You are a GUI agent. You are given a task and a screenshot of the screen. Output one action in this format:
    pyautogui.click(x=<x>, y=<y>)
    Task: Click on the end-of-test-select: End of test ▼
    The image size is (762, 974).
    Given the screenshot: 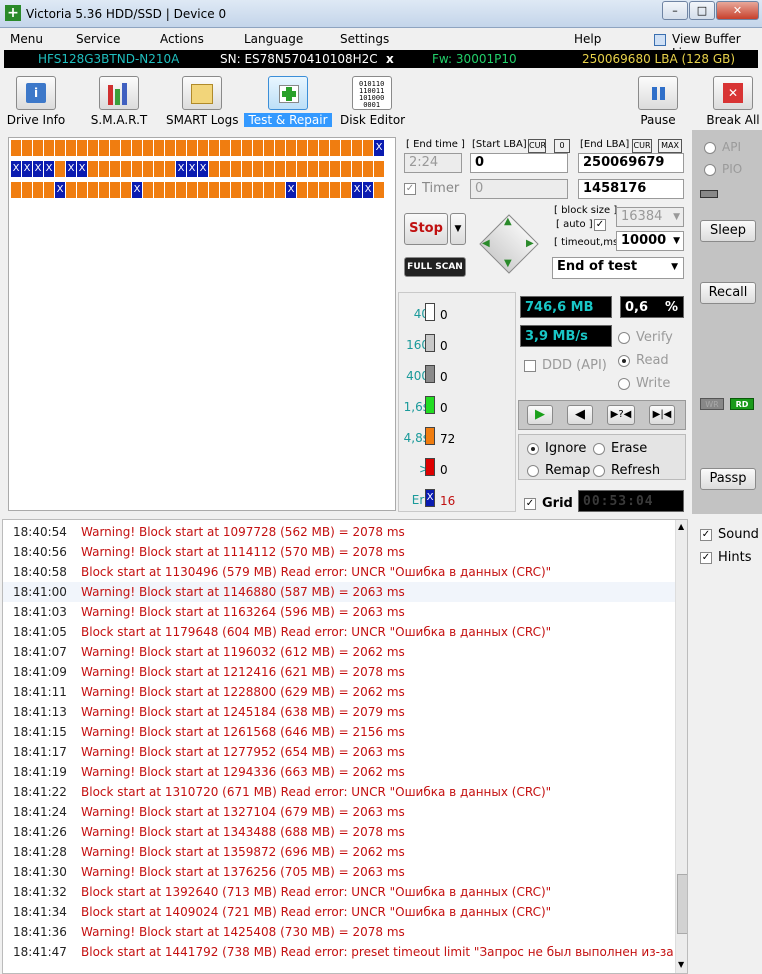 What is the action you would take?
    pyautogui.click(x=618, y=268)
    